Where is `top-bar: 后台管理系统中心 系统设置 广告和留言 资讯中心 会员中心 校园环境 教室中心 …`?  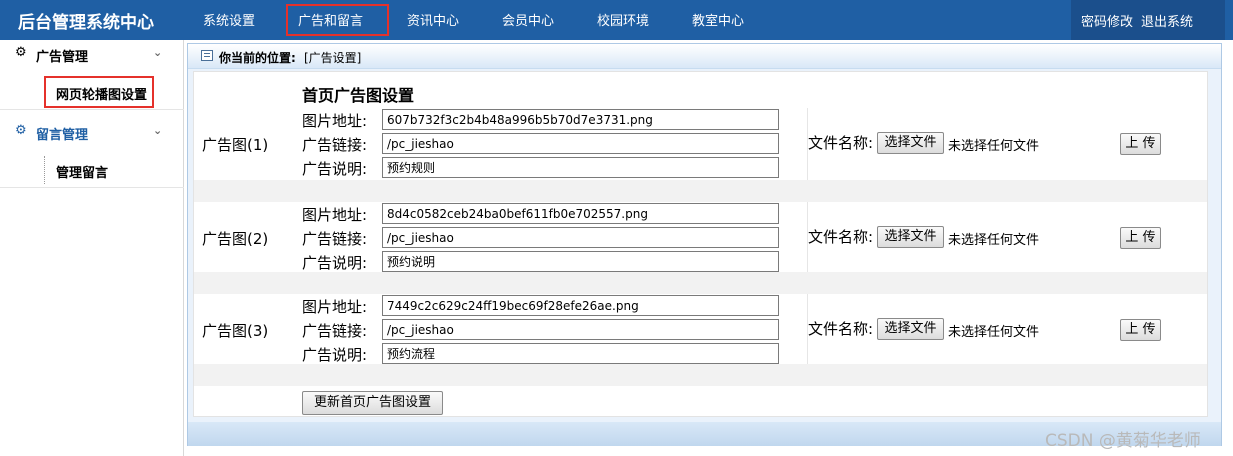
top-bar: 后台管理系统中心 系统设置 广告和留言 资讯中心 会员中心 校园环境 教室中心 … is located at coordinates (616, 20).